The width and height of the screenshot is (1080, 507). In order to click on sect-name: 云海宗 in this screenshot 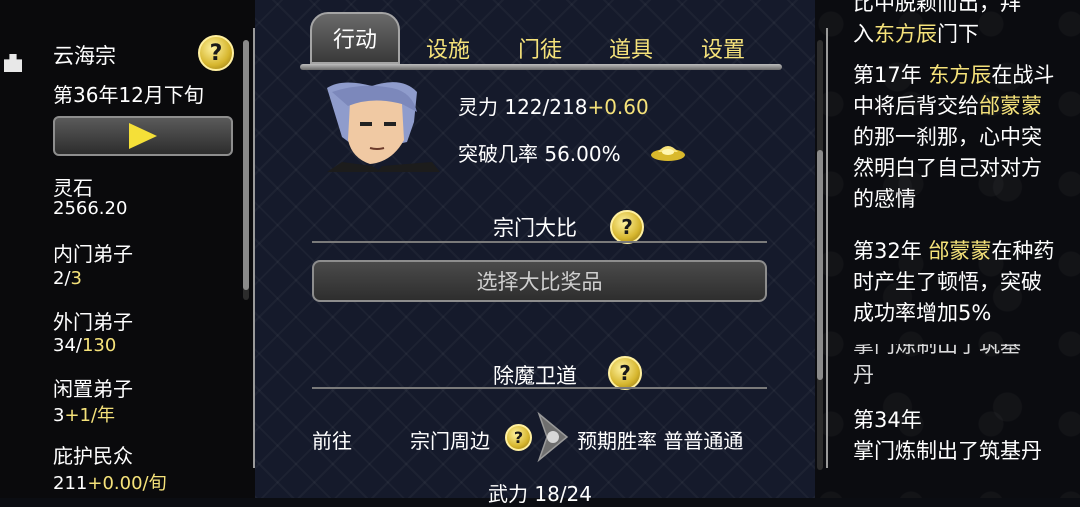, I will do `click(84, 56)`.